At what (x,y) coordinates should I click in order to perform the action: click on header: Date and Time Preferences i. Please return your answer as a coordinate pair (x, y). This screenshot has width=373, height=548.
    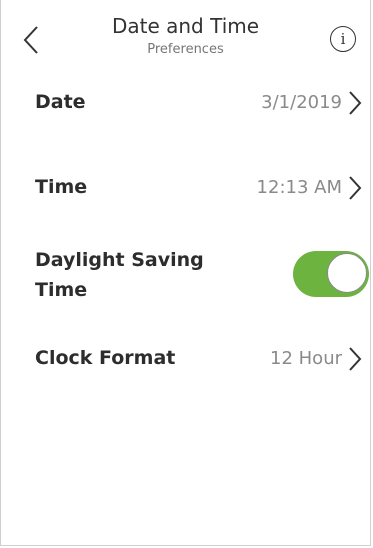
    Looking at the image, I should click on (185, 39).